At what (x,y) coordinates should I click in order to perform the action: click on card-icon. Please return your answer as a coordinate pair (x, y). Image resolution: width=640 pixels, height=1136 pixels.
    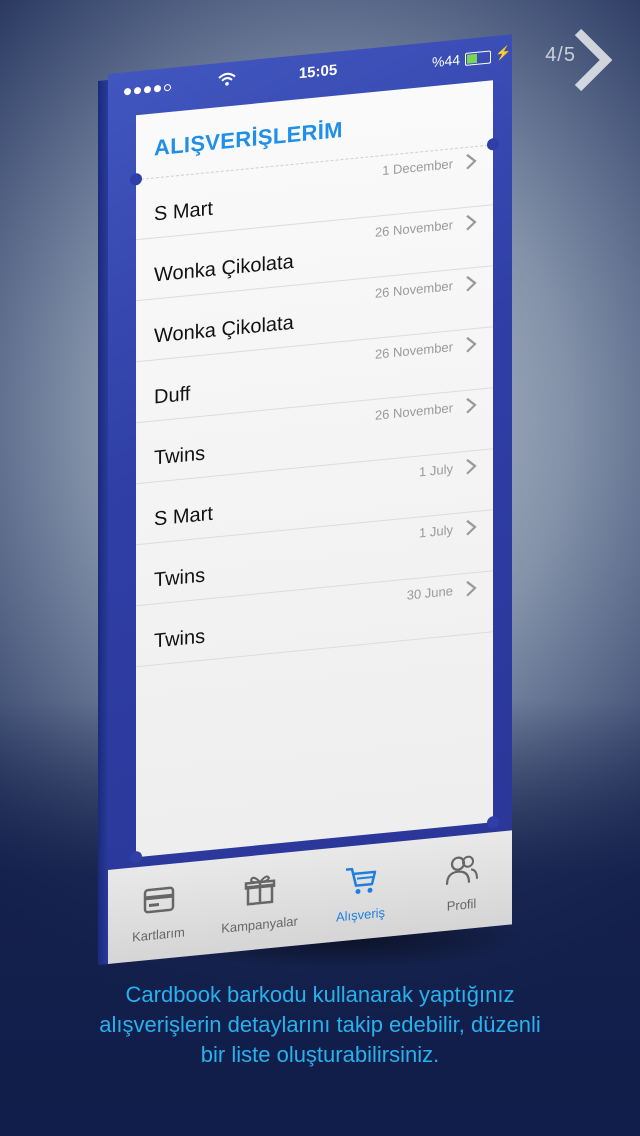
    Looking at the image, I should click on (159, 900).